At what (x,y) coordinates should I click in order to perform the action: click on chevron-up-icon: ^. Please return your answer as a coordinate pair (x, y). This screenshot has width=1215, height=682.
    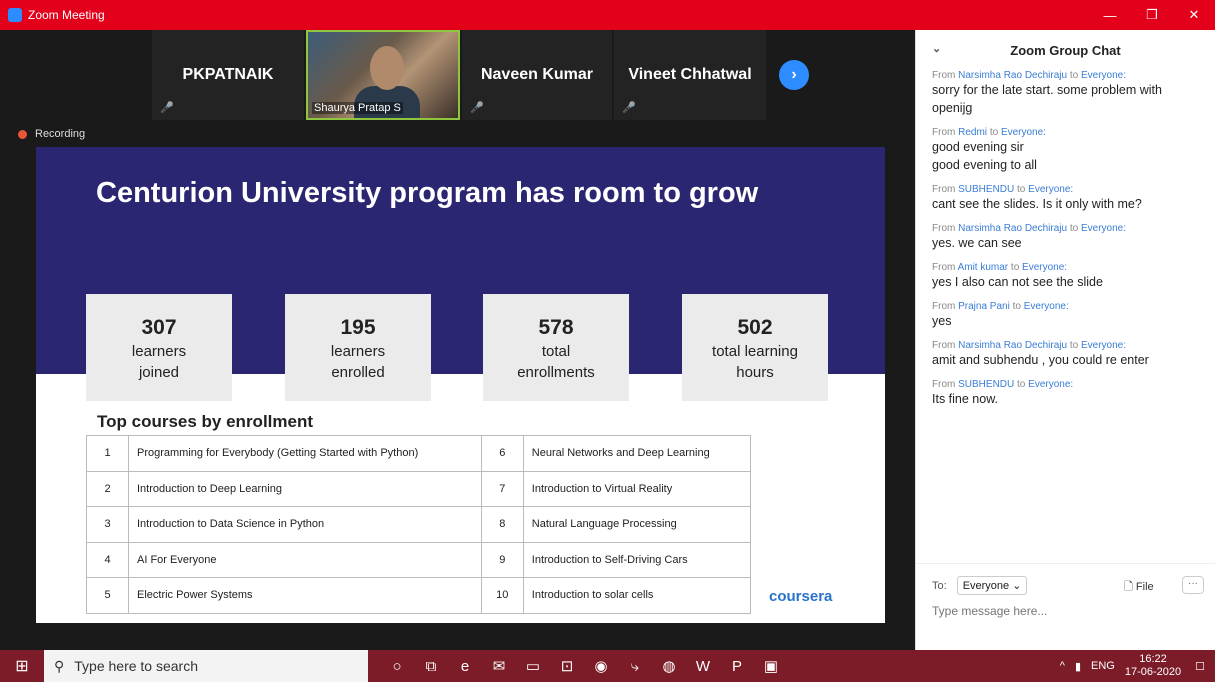
    Looking at the image, I should click on (1062, 666).